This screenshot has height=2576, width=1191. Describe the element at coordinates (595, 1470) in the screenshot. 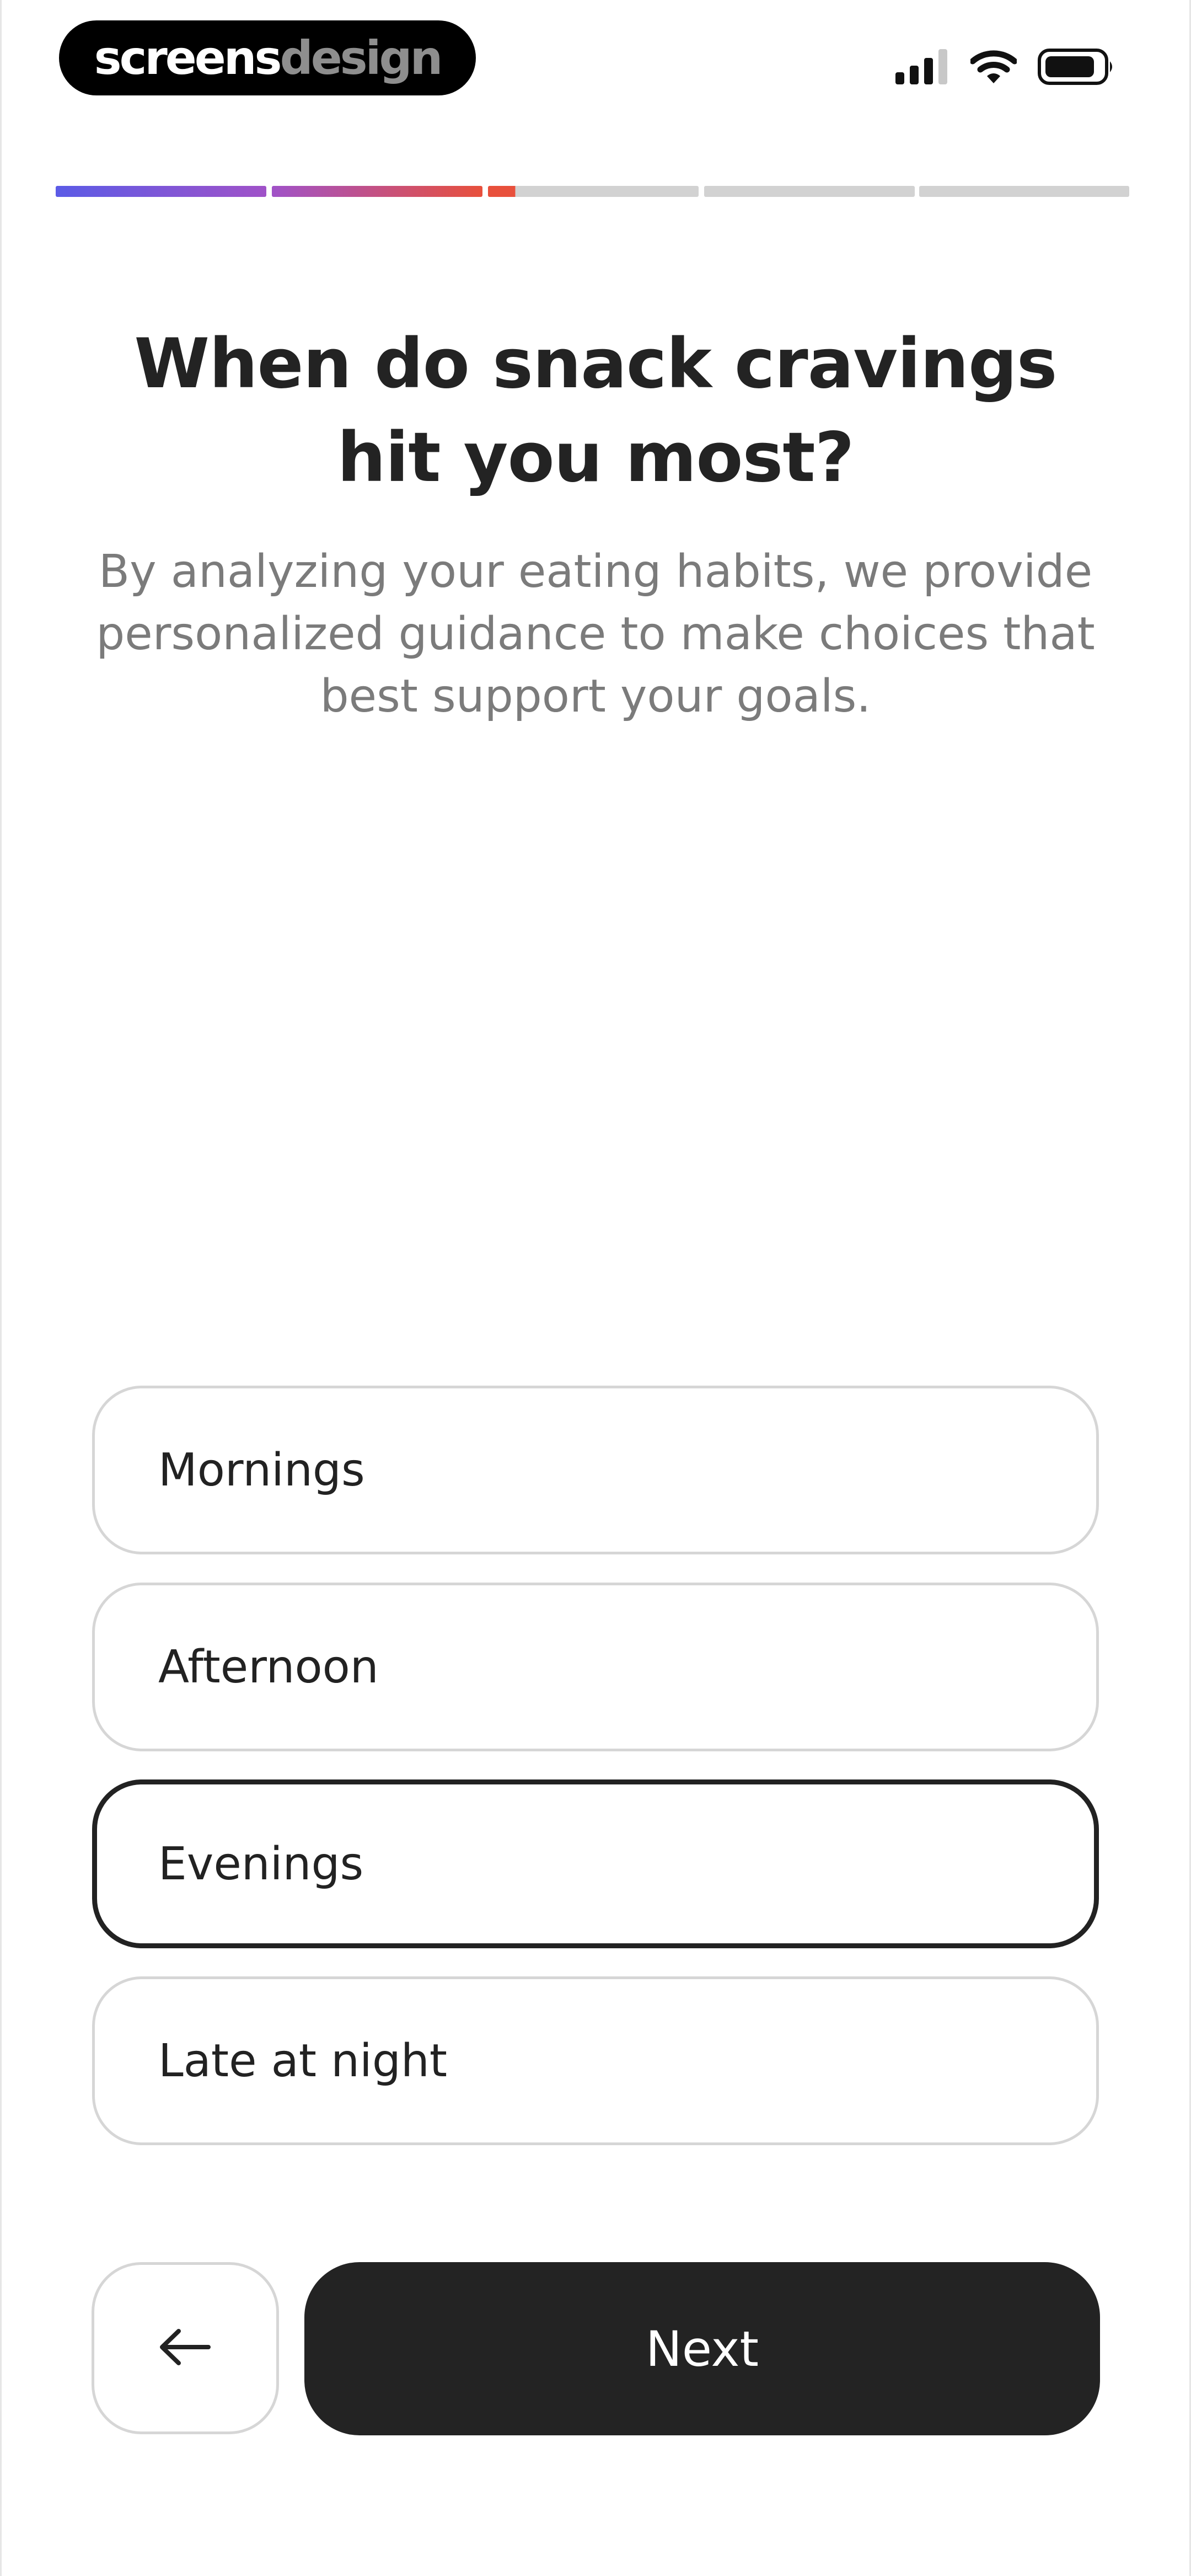

I see `option-mornings: Mornings` at that location.